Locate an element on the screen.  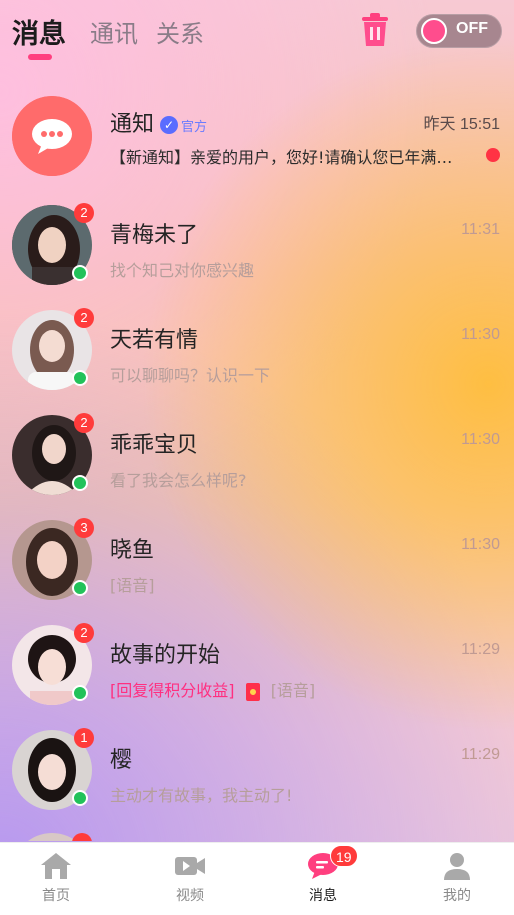
unread-badge: 3 is located at coordinates (84, 528).